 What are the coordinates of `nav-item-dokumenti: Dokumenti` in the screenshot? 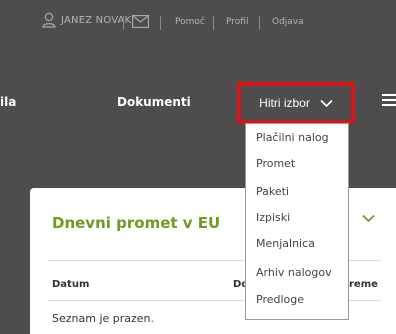 It's located at (154, 102).